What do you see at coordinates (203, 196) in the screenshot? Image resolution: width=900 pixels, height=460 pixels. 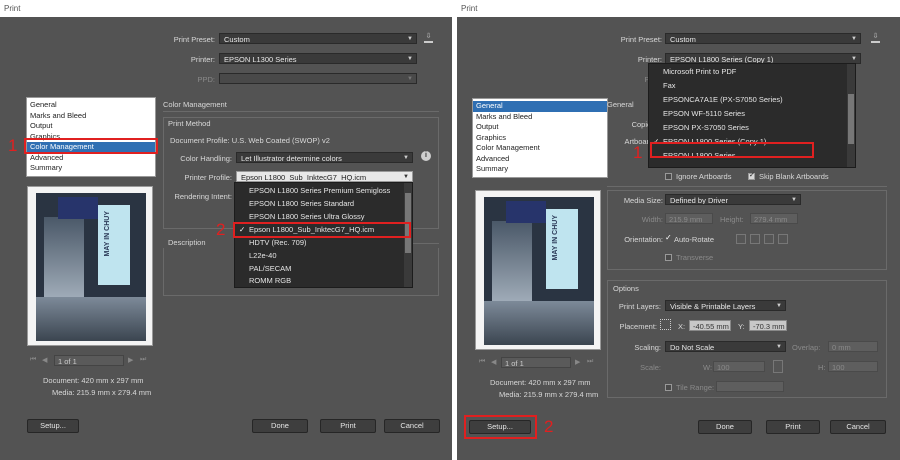 I see `rendering-intent-label: Rendering Intent:` at bounding box center [203, 196].